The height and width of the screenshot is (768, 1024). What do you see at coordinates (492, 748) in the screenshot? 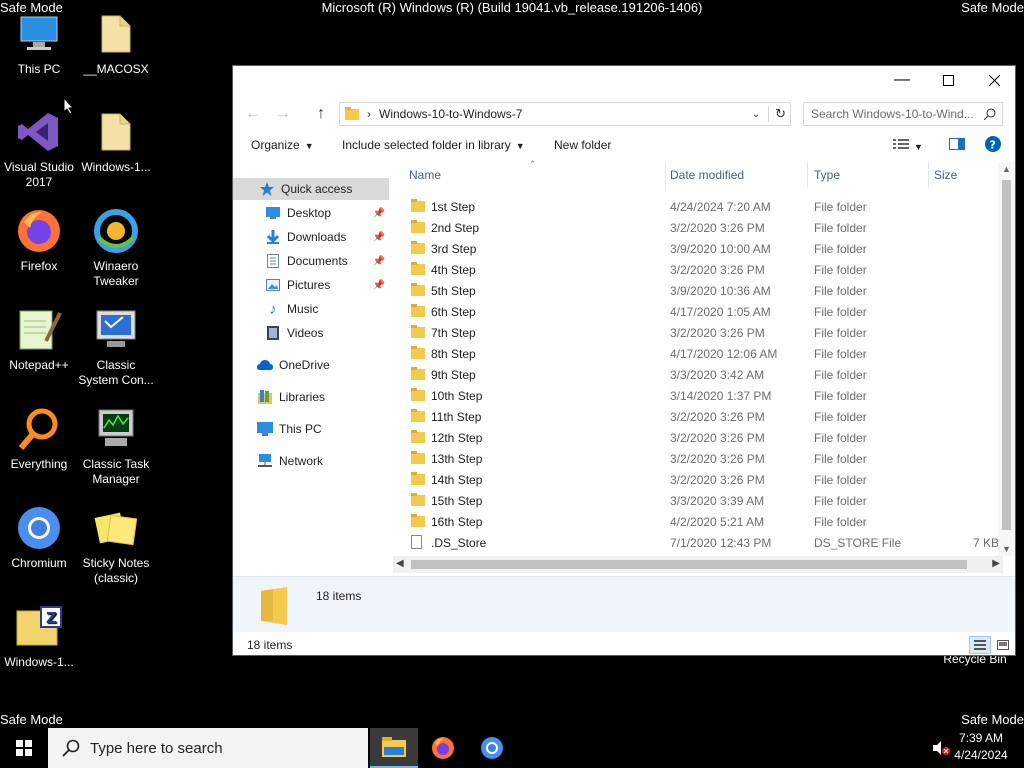
I see `taskbar-chromium` at bounding box center [492, 748].